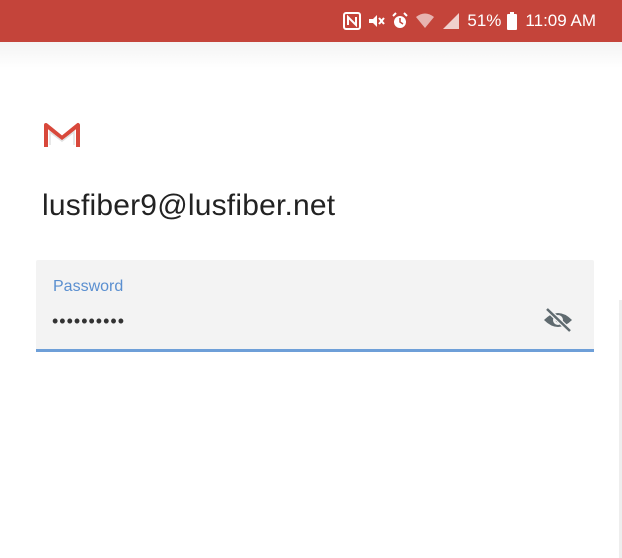 This screenshot has width=622, height=558. Describe the element at coordinates (425, 21) in the screenshot. I see `wifi-icon` at that location.